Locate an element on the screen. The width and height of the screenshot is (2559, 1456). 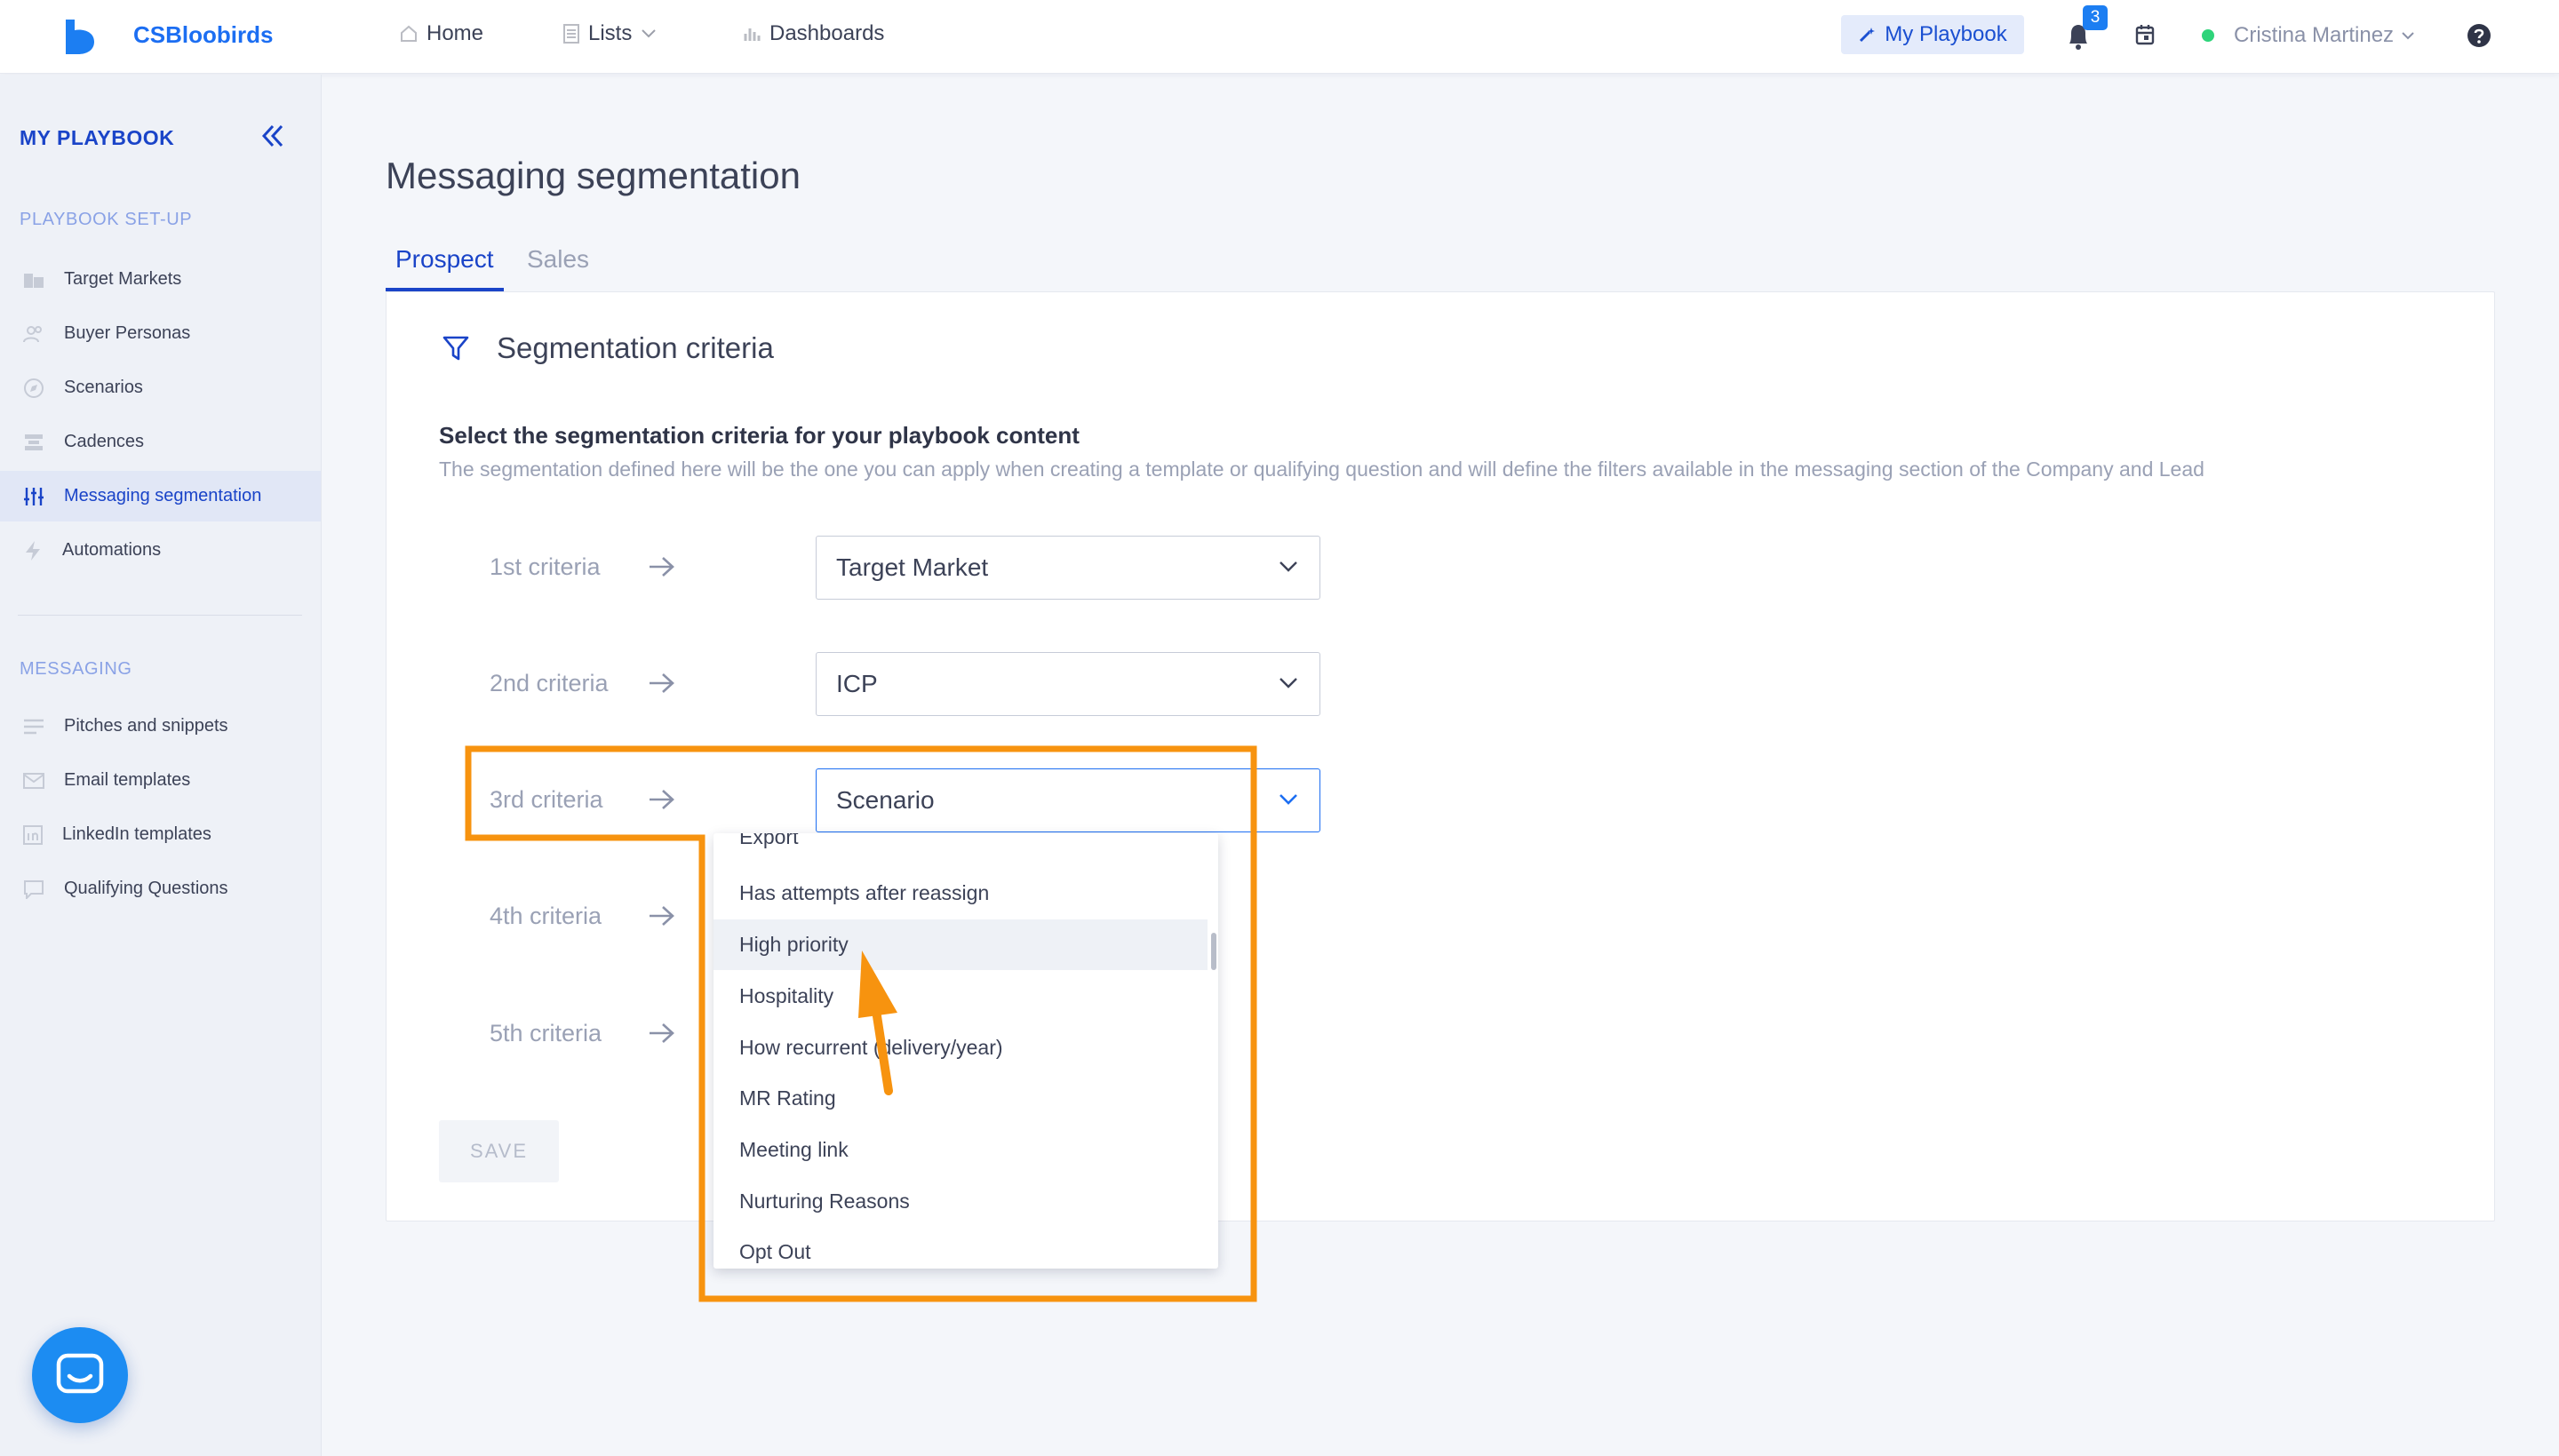
my-playbook-button: My Playbook is located at coordinates (1932, 34).